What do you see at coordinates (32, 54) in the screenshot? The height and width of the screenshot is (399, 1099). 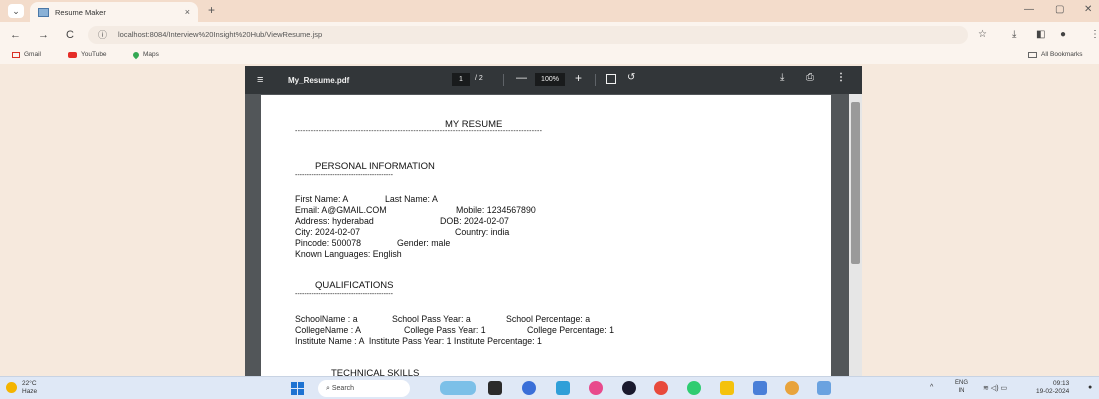 I see `bookmark-label: Gmail` at bounding box center [32, 54].